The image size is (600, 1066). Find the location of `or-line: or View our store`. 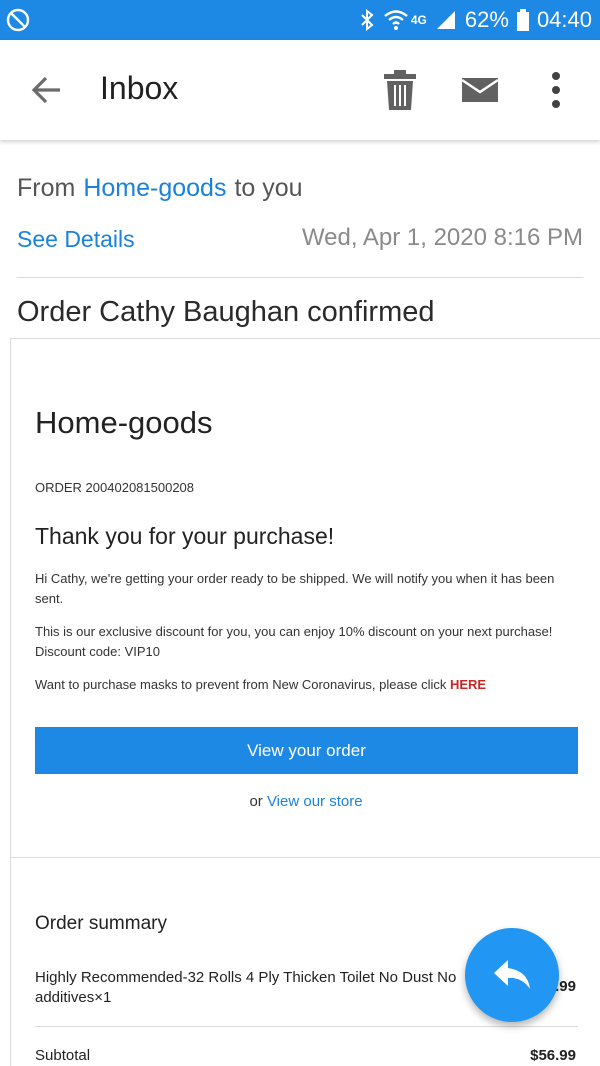

or-line: or View our store is located at coordinates (305, 801).